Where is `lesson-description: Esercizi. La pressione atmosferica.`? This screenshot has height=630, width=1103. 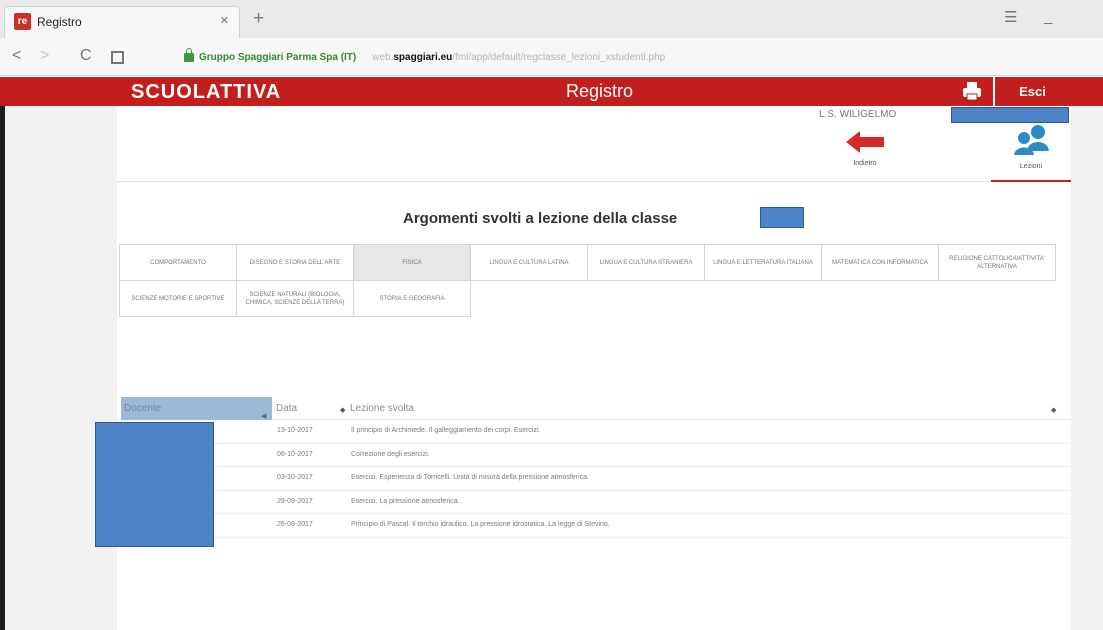
lesson-description: Esercizi. La pressione atmosferica. is located at coordinates (405, 501).